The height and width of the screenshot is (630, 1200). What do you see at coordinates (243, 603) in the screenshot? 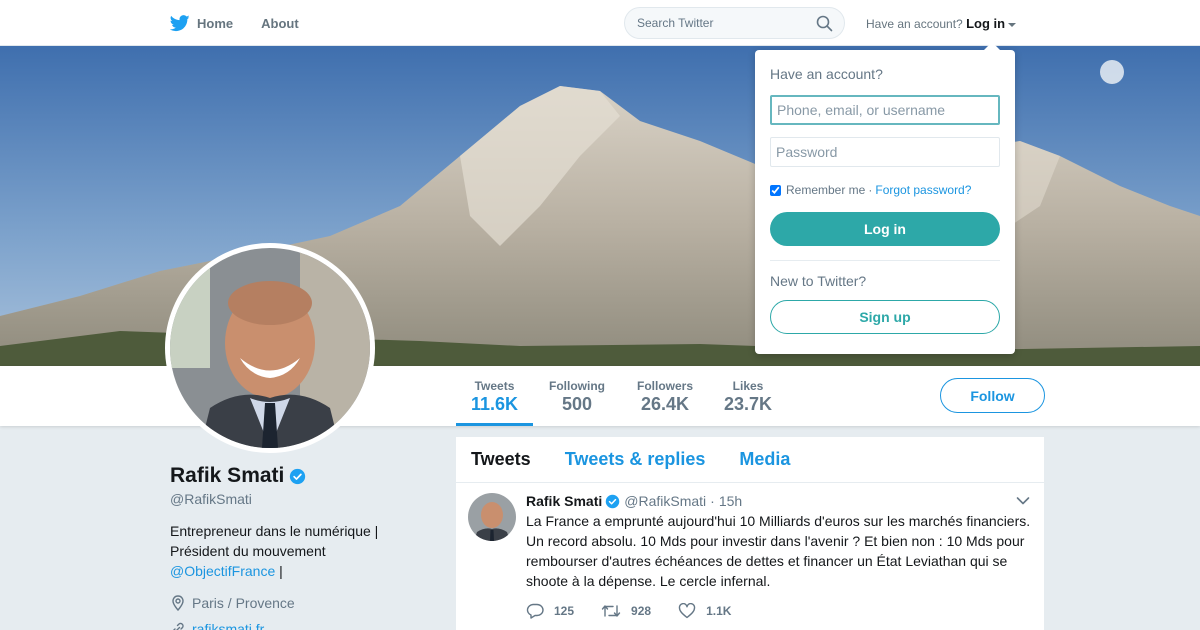
I see `location-text: Paris / Provence` at bounding box center [243, 603].